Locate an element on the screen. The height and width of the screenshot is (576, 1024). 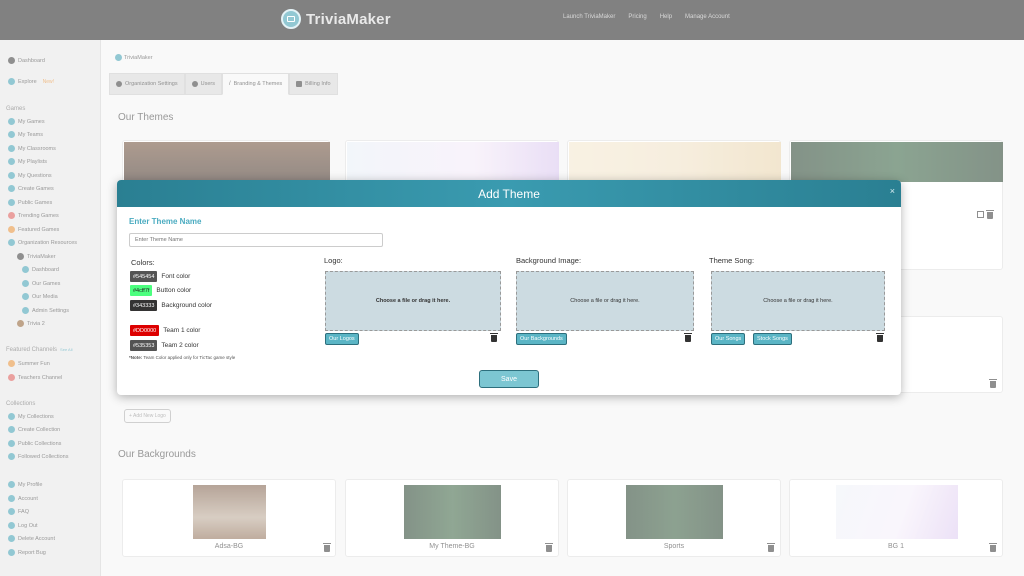
our-backgrounds-button: Our Backgrounds is located at coordinates (541, 339).